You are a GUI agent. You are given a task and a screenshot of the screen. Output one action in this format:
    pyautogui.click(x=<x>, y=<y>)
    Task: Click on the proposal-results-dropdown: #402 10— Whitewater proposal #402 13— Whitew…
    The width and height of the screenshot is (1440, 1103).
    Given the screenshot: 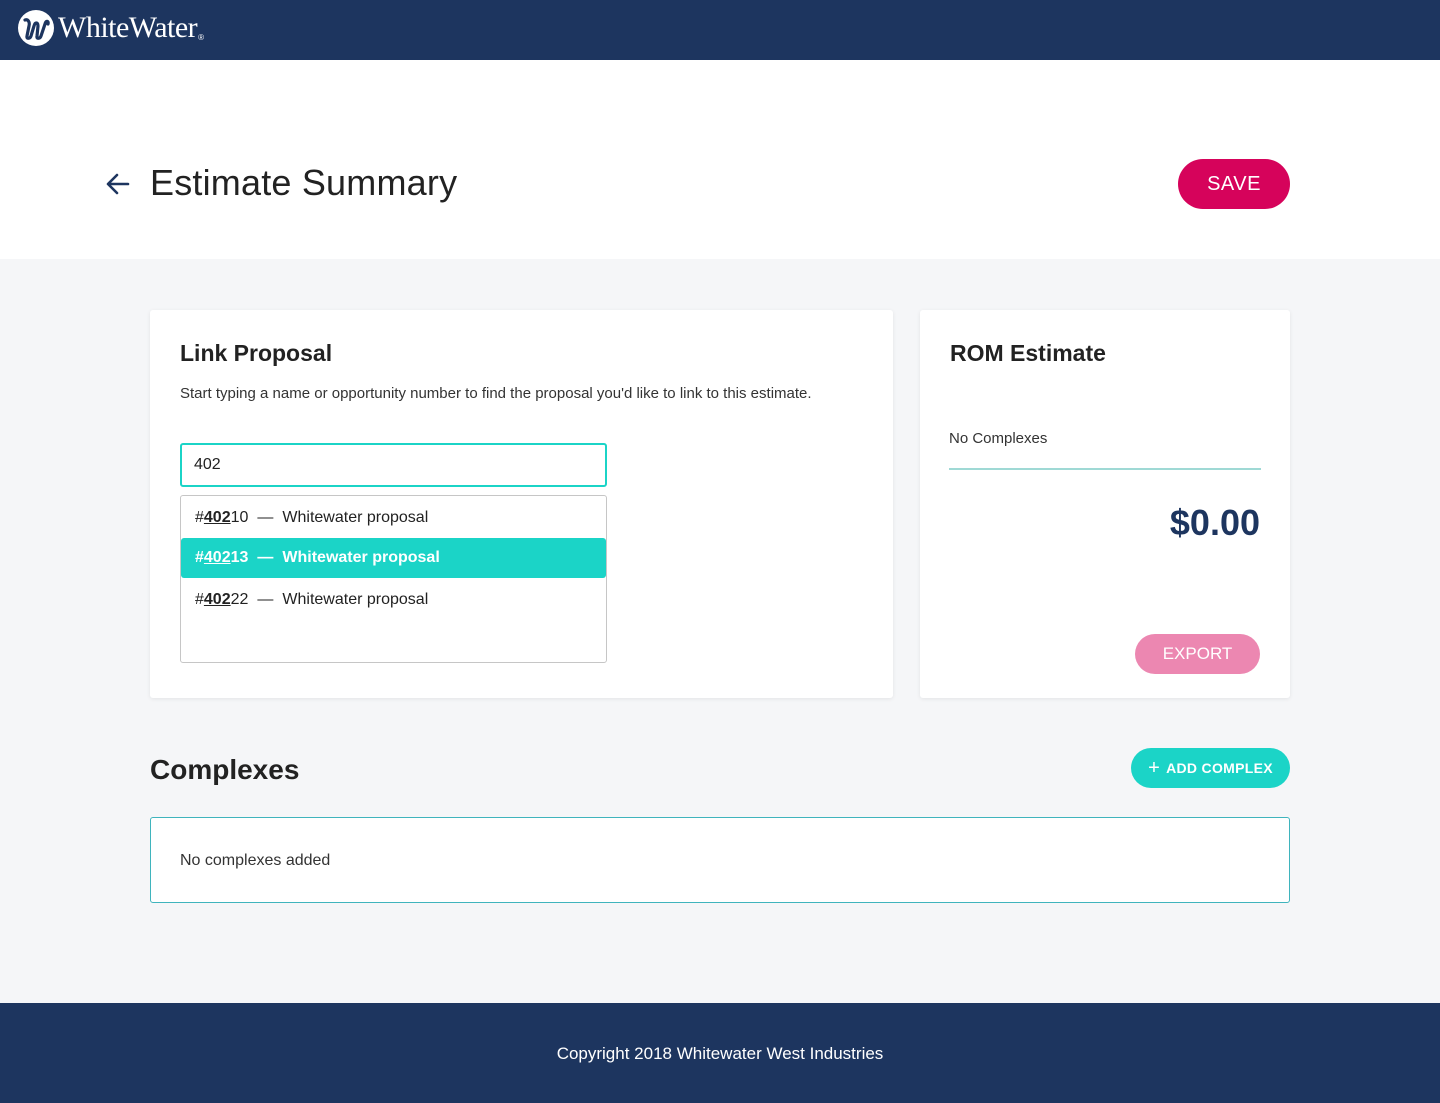 What is the action you would take?
    pyautogui.click(x=393, y=579)
    